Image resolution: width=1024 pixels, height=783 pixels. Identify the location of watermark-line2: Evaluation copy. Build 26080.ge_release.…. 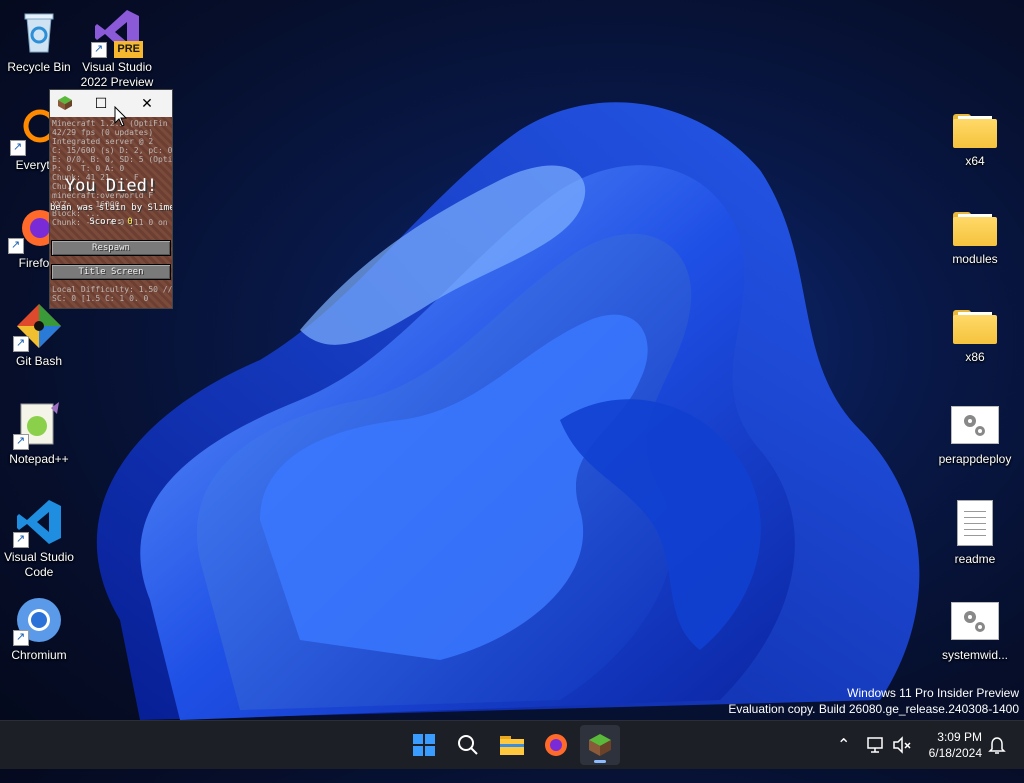
(873, 709).